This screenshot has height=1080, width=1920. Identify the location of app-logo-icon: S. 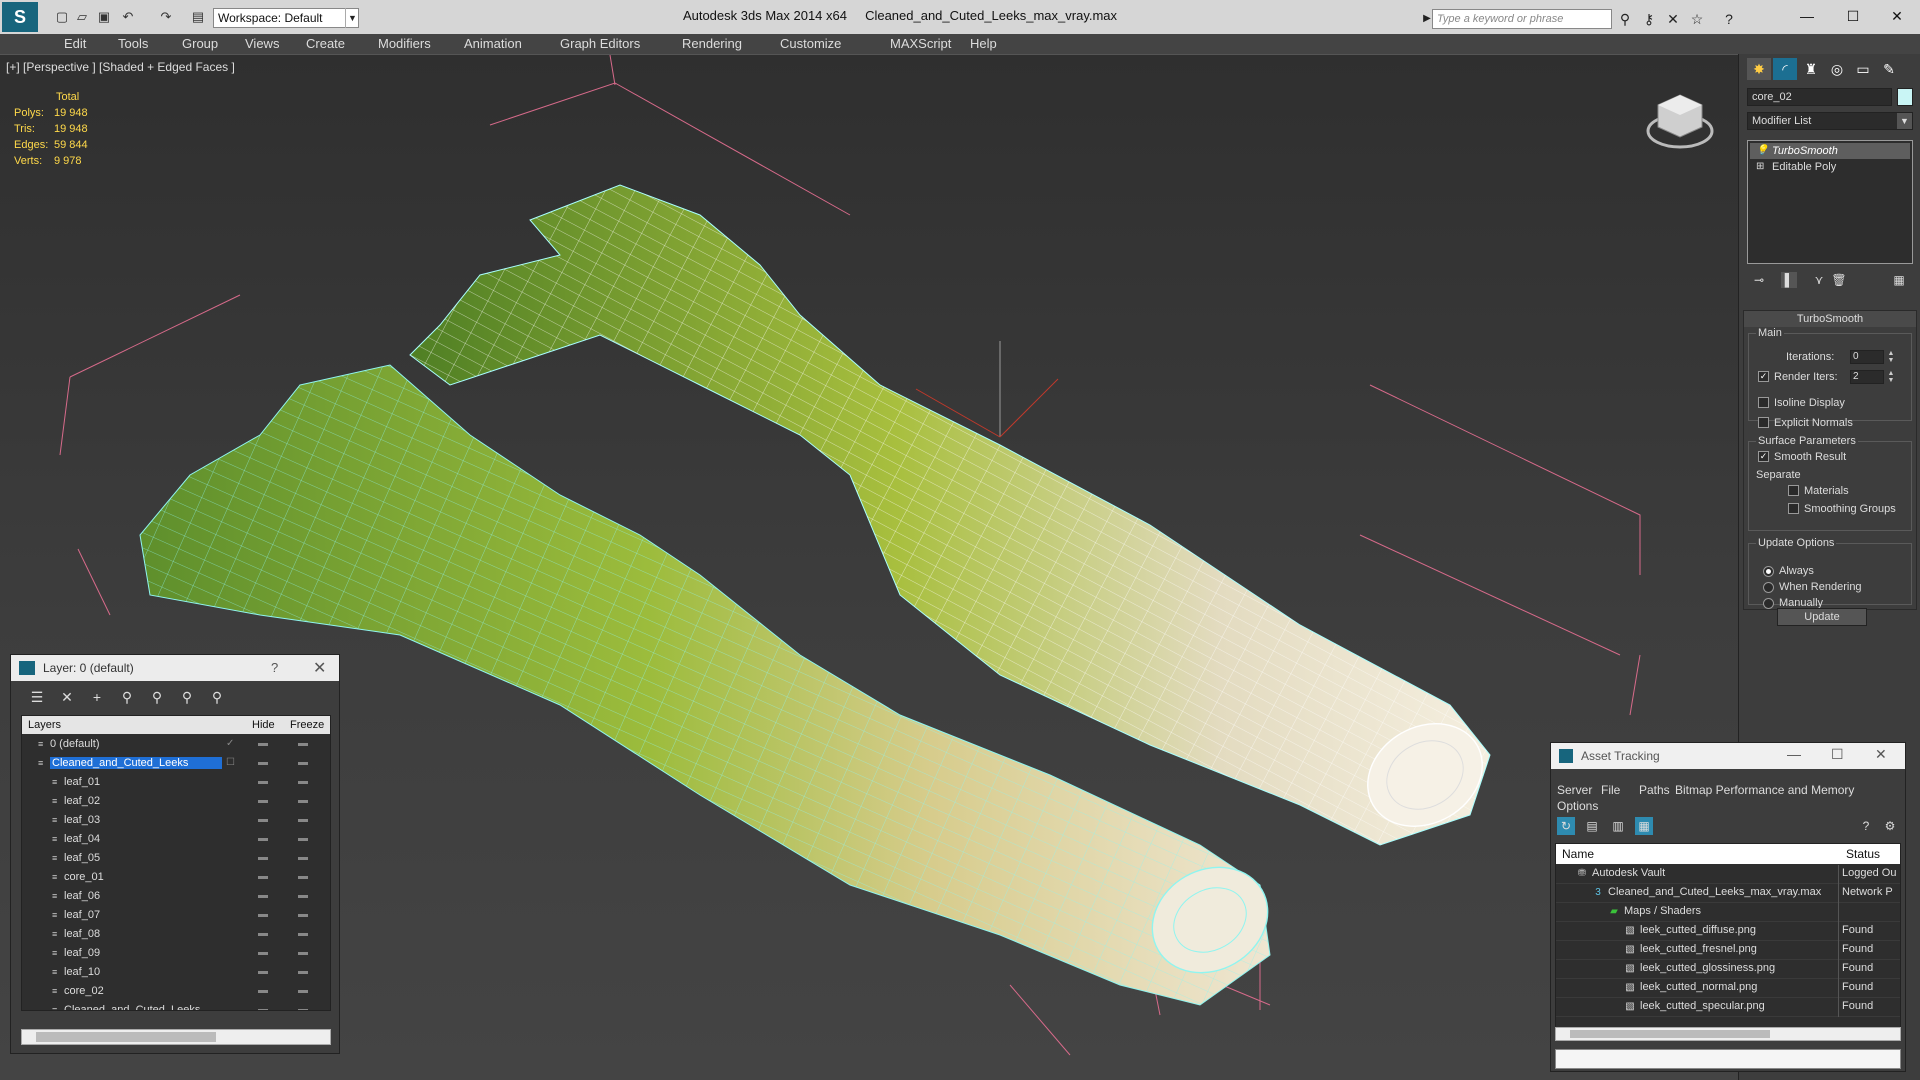
(20, 17).